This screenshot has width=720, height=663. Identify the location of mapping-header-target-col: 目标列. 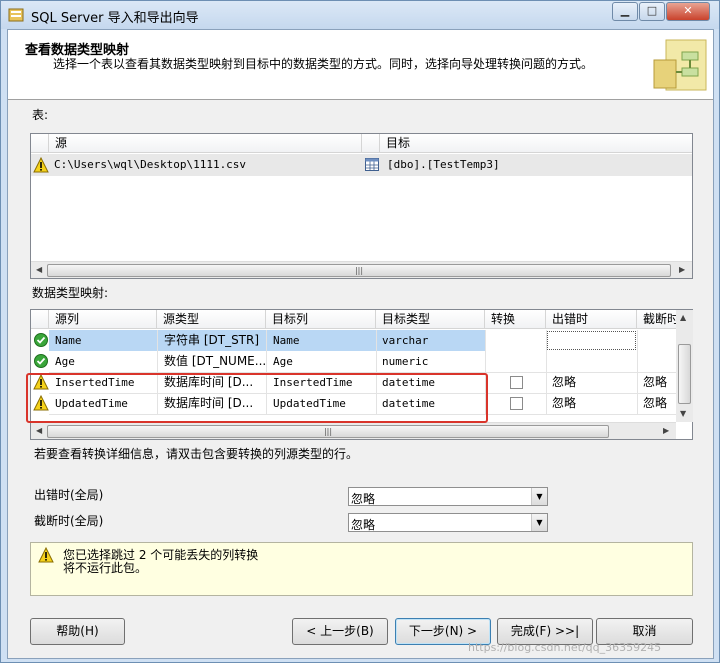
(321, 319).